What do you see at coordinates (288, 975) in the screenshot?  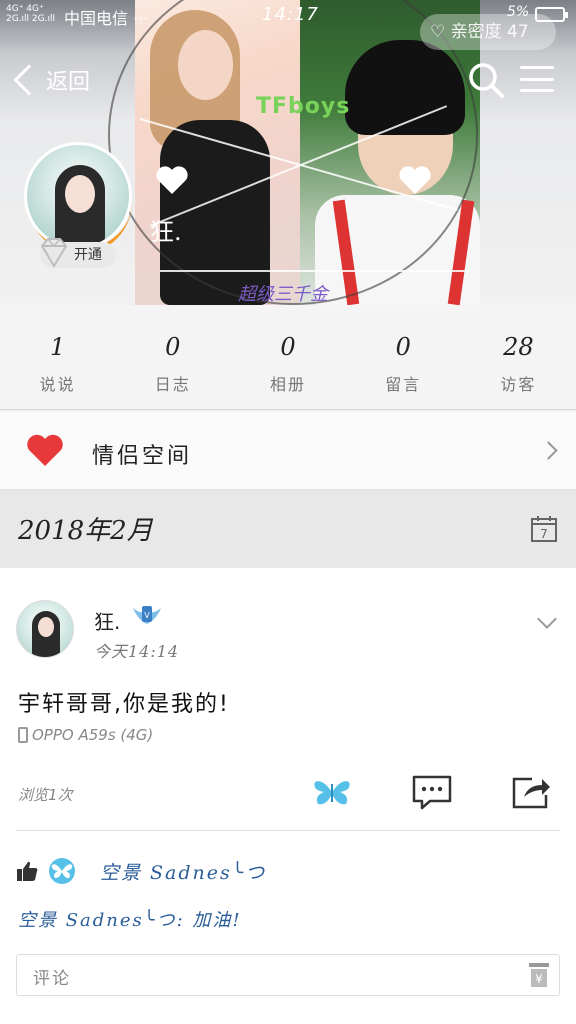 I see `comment-input: 评论 ¥` at bounding box center [288, 975].